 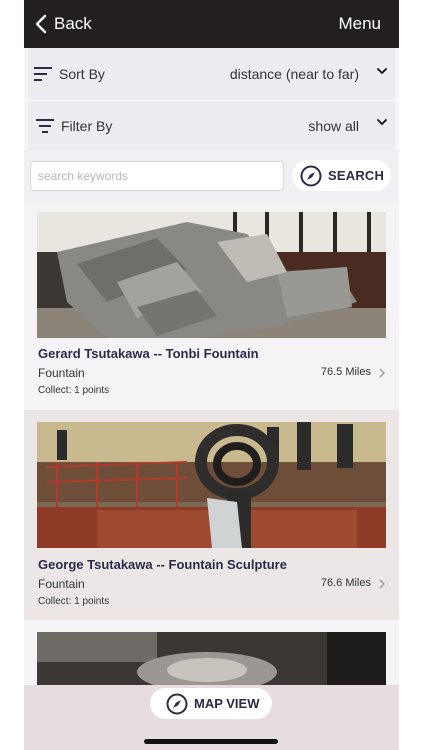 What do you see at coordinates (356, 175) in the screenshot?
I see `search-button-label: SEARCH` at bounding box center [356, 175].